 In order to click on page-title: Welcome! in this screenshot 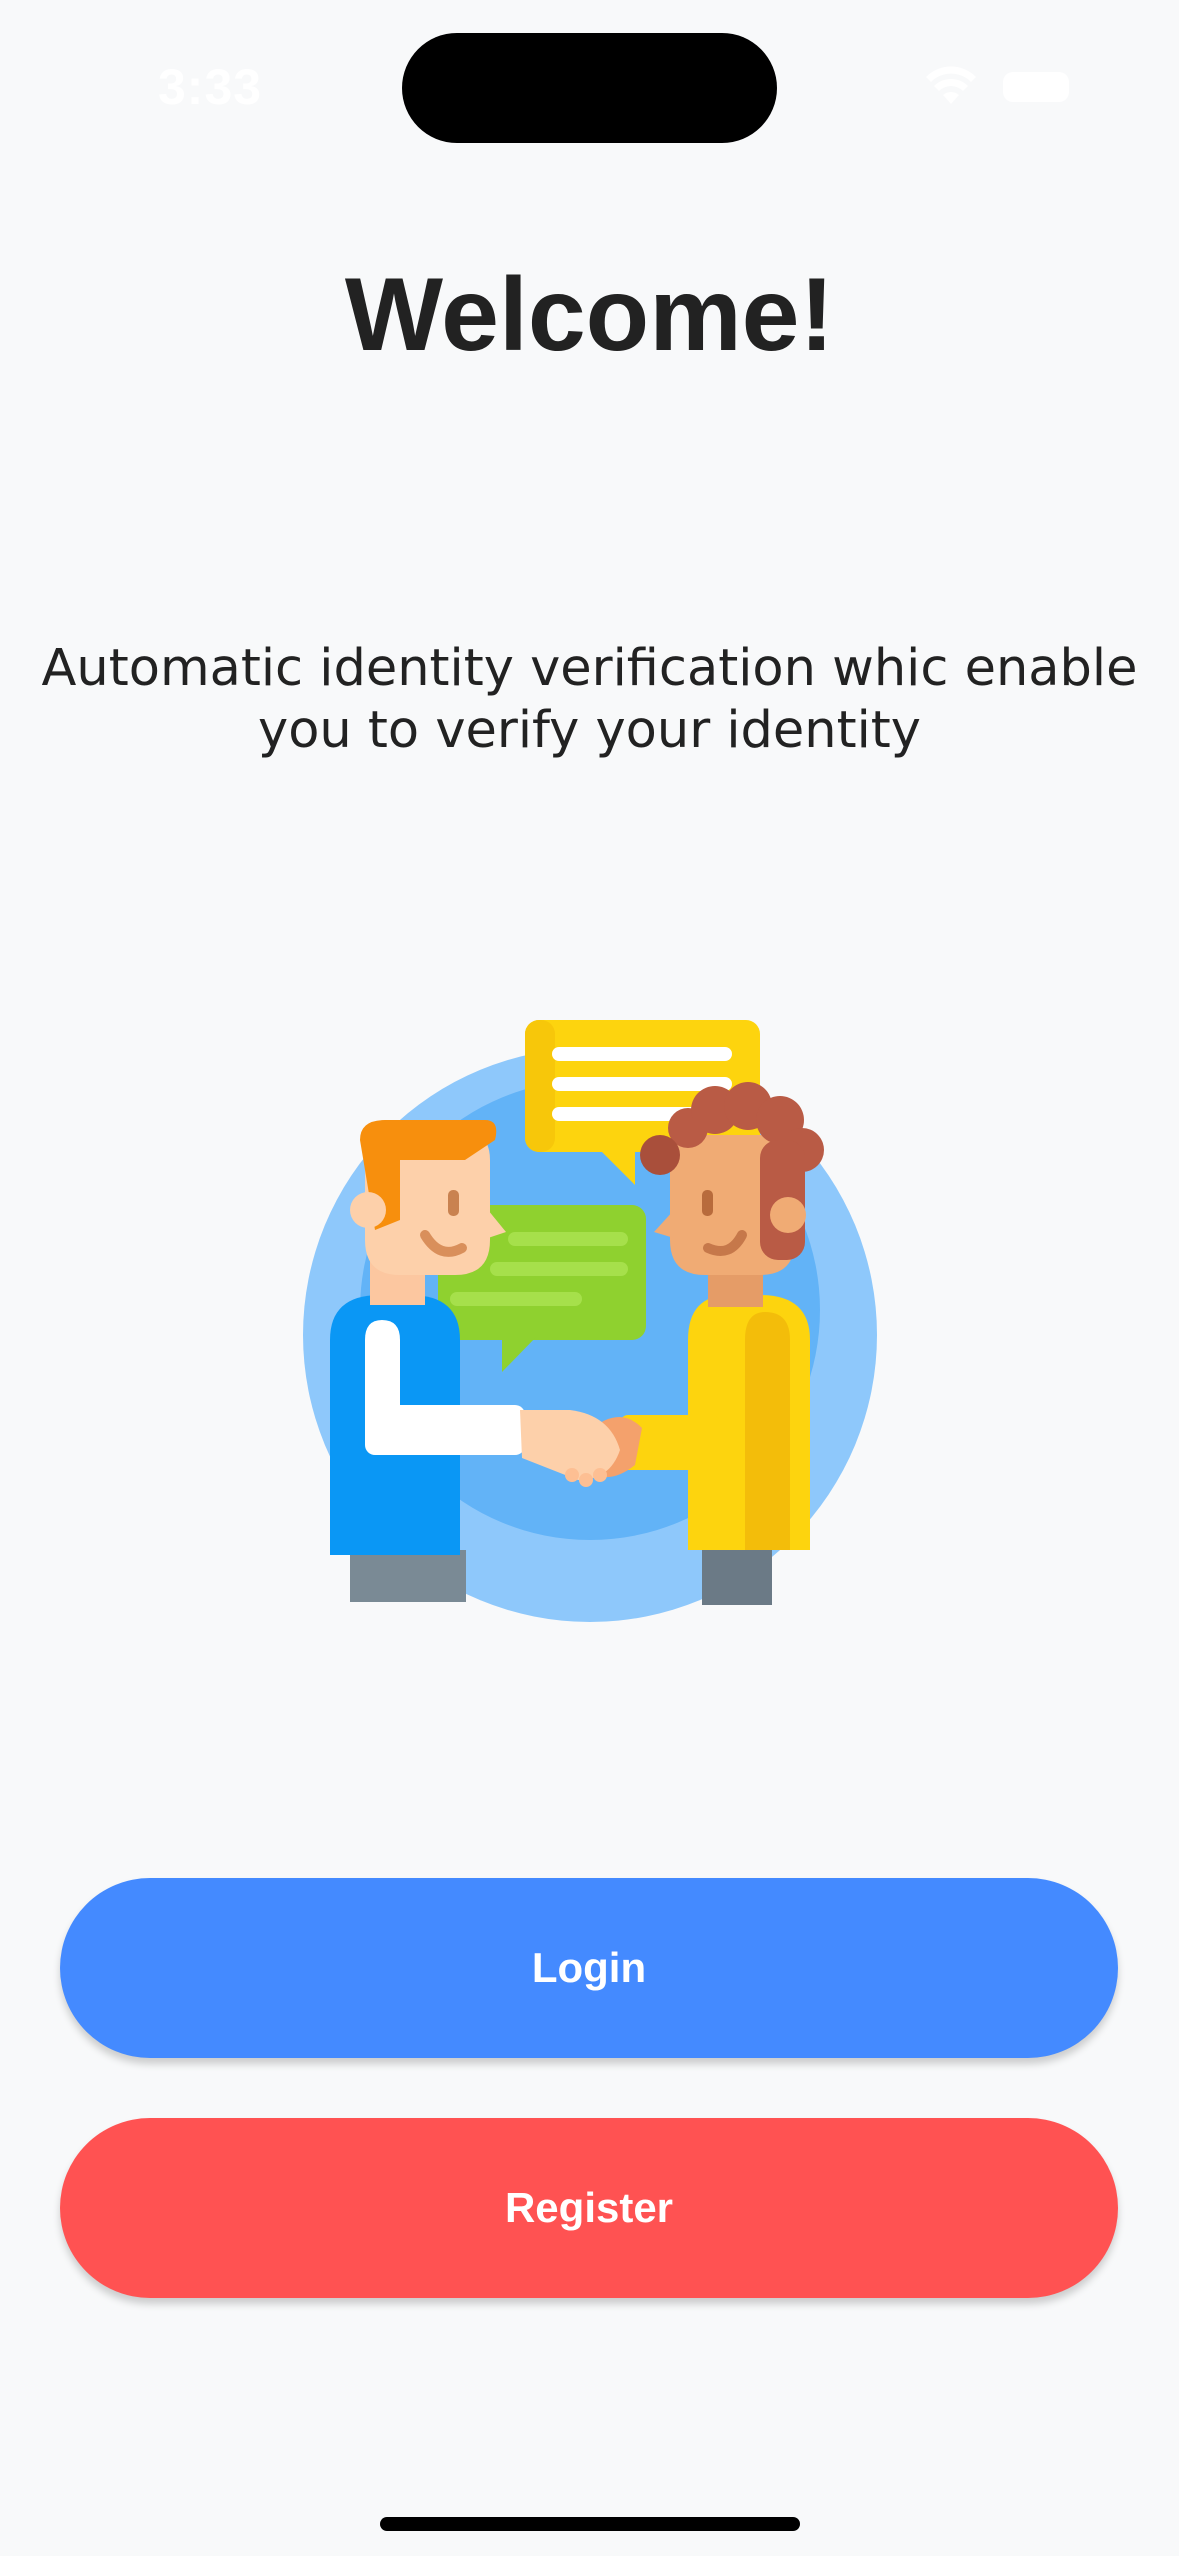, I will do `click(589, 315)`.